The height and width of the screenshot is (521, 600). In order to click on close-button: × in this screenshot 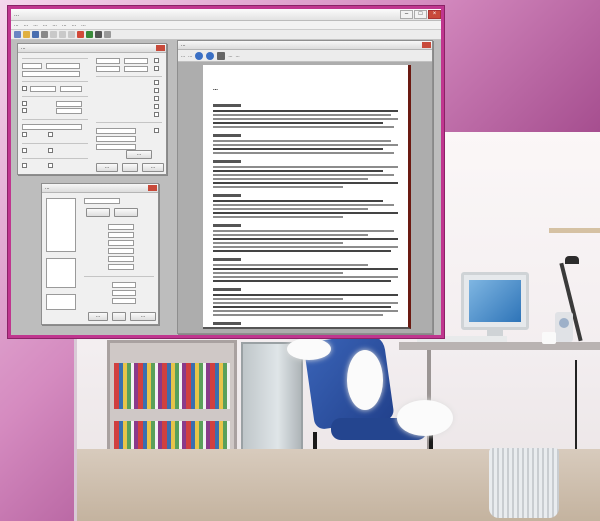, I will do `click(434, 14)`.